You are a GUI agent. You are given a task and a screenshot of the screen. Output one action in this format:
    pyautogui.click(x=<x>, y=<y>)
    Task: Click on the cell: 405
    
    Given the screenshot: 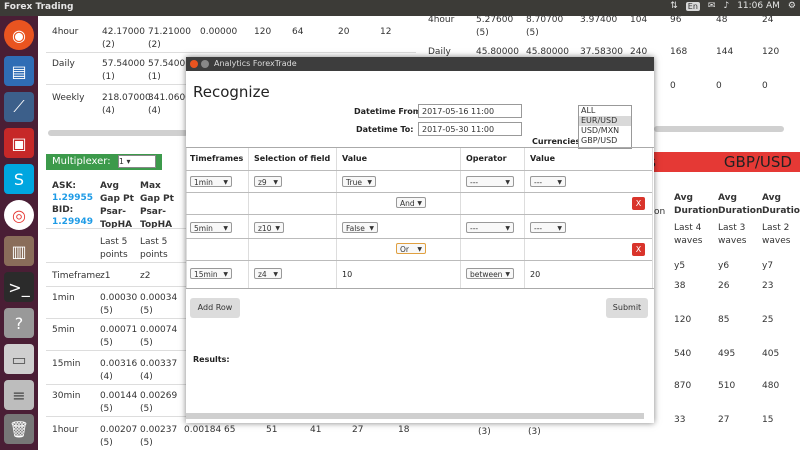 What is the action you would take?
    pyautogui.click(x=771, y=354)
    